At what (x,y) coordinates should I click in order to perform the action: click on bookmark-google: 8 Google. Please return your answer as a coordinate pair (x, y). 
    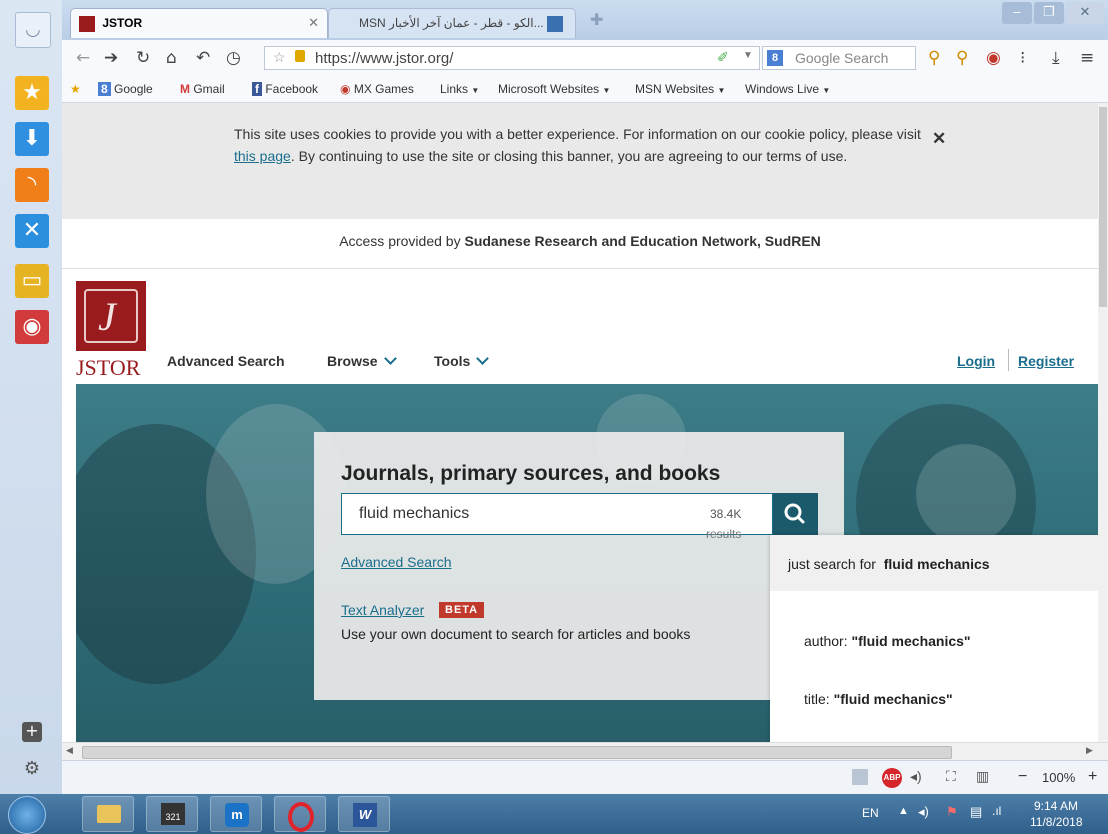
    Looking at the image, I should click on (125, 89).